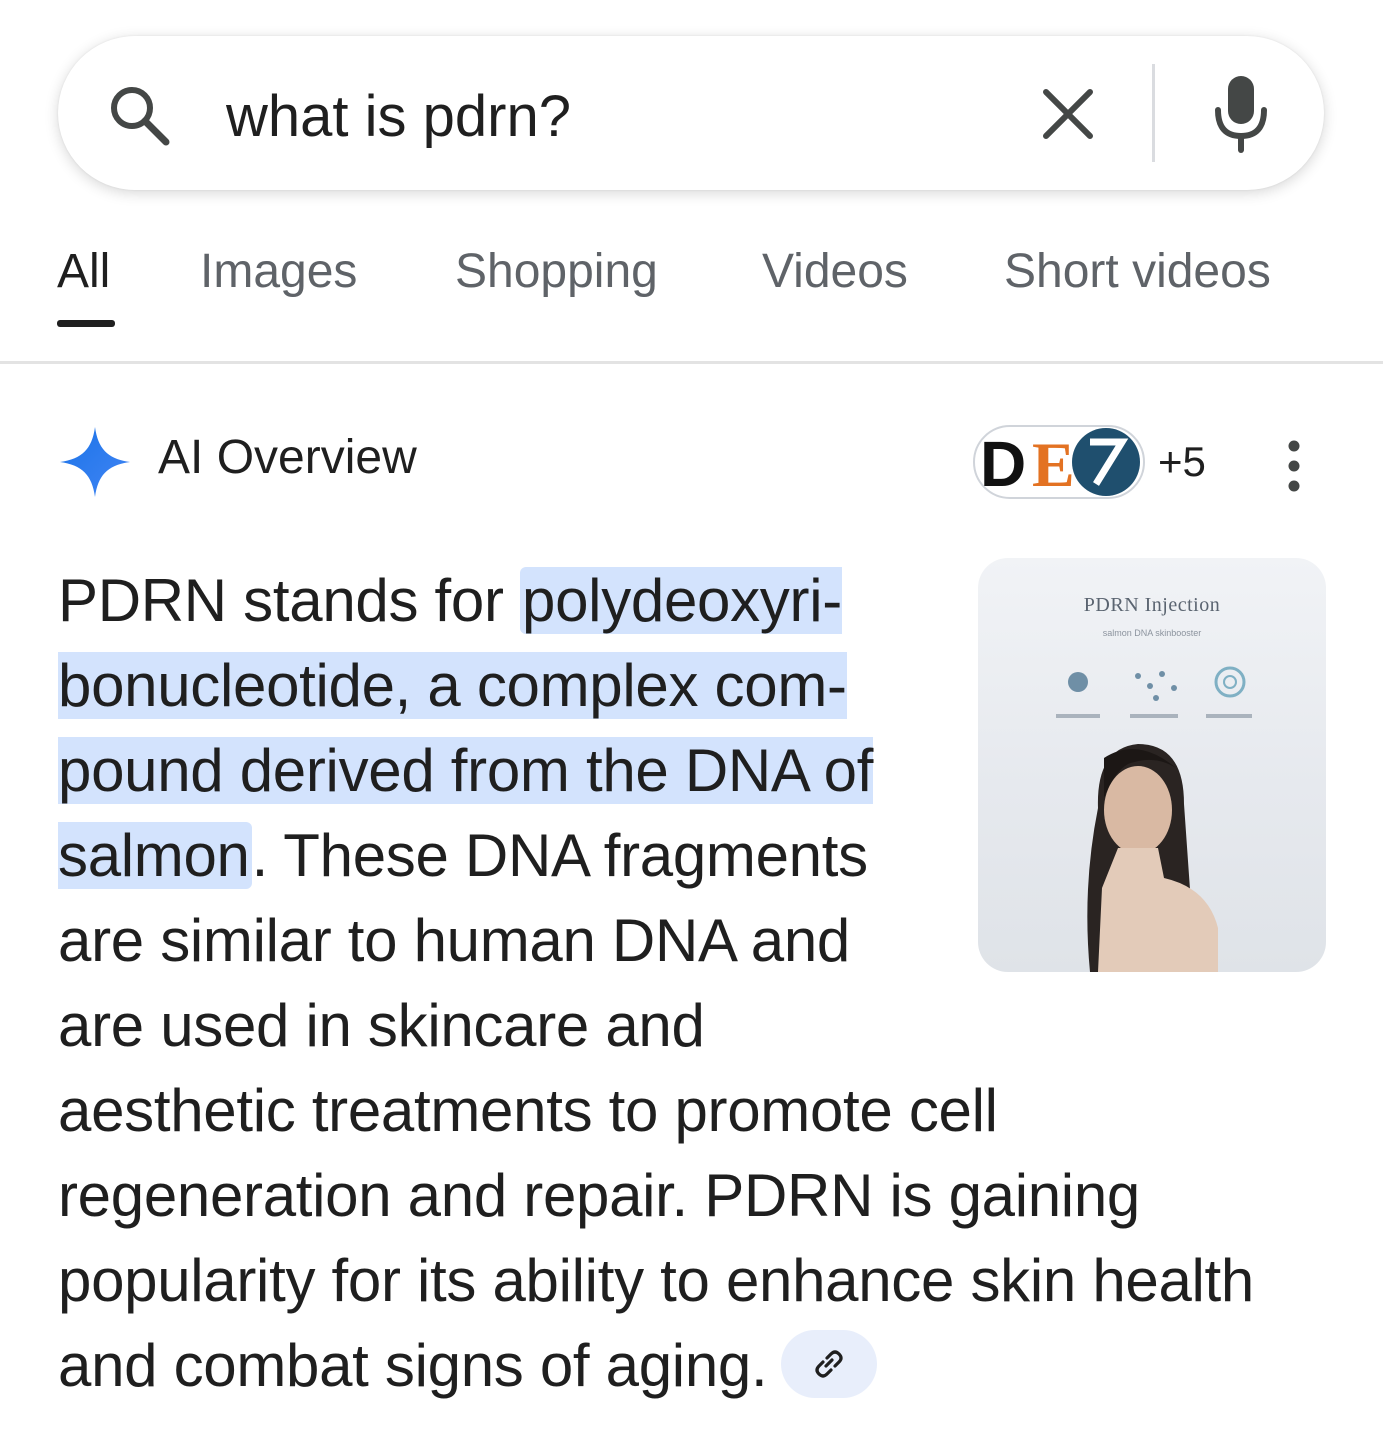 The height and width of the screenshot is (1440, 1383). Describe the element at coordinates (691, 299) in the screenshot. I see `search-tabs: All Images Shopping Videos Short videos` at that location.